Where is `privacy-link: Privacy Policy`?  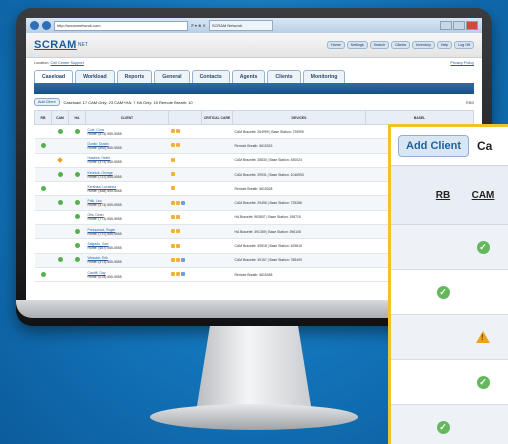
privacy-link: Privacy Policy is located at coordinates (462, 63).